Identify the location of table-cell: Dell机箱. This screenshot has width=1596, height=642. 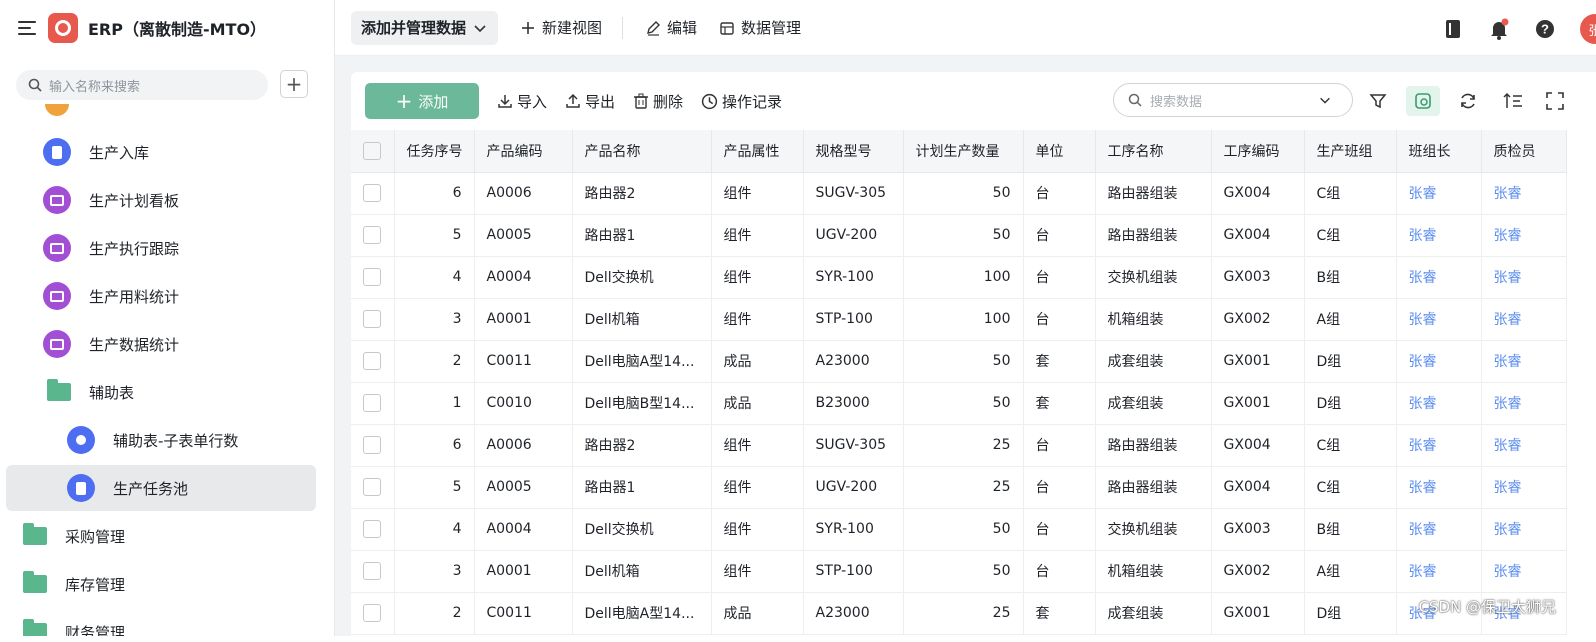
(642, 571).